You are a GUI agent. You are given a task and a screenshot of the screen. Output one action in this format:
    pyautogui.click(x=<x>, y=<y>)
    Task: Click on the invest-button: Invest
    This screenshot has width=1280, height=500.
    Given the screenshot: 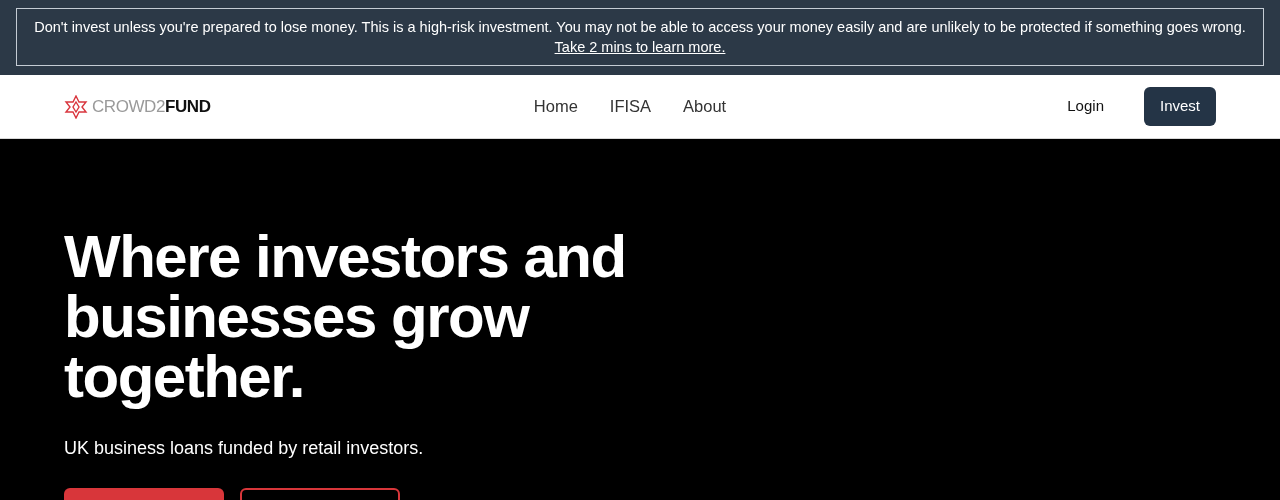 What is the action you would take?
    pyautogui.click(x=1179, y=106)
    